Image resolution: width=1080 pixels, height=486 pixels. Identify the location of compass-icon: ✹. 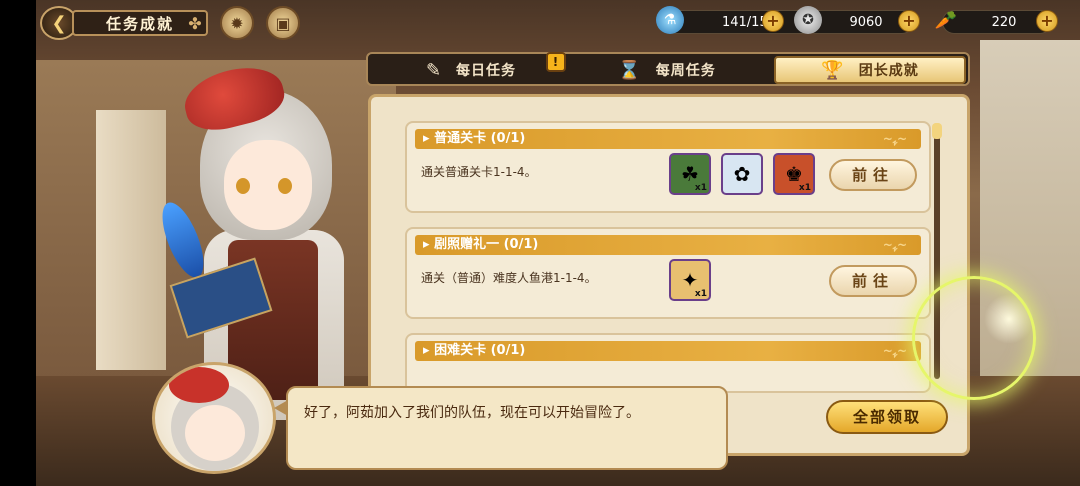
(237, 23).